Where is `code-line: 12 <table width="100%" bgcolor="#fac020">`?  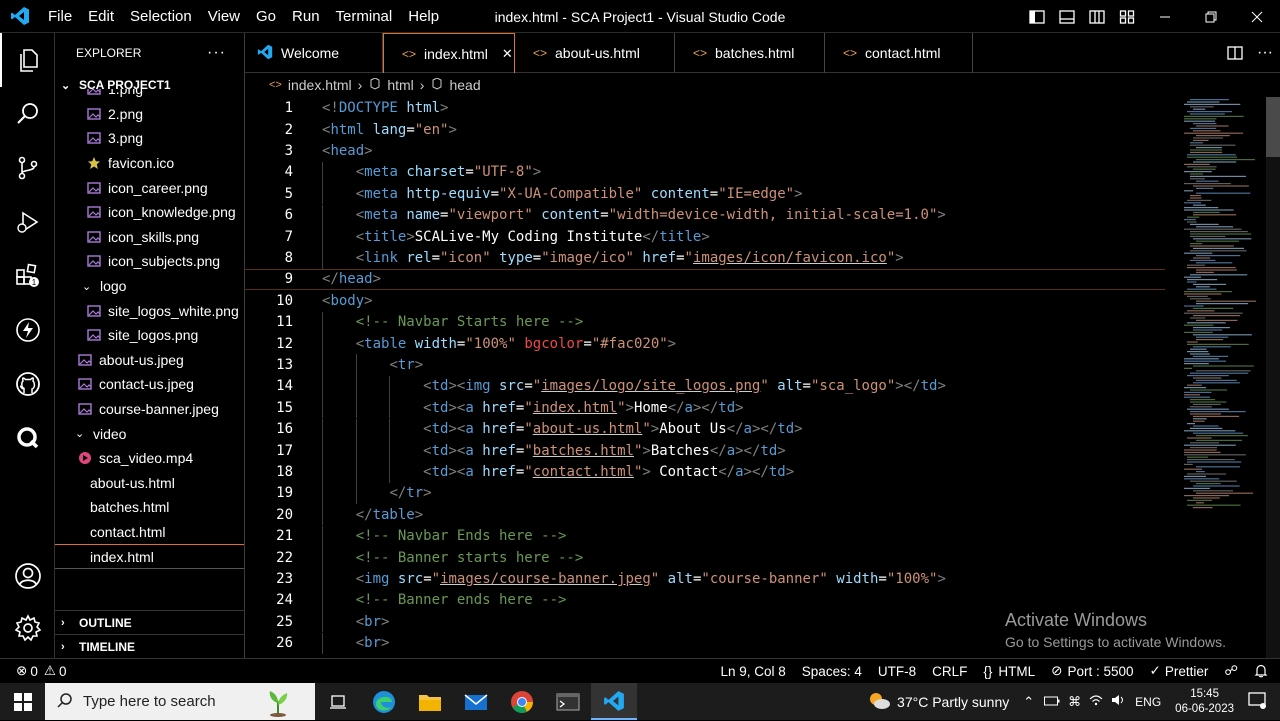 code-line: 12 <table width="100%" bgcolor="#fac020"> is located at coordinates (705, 343).